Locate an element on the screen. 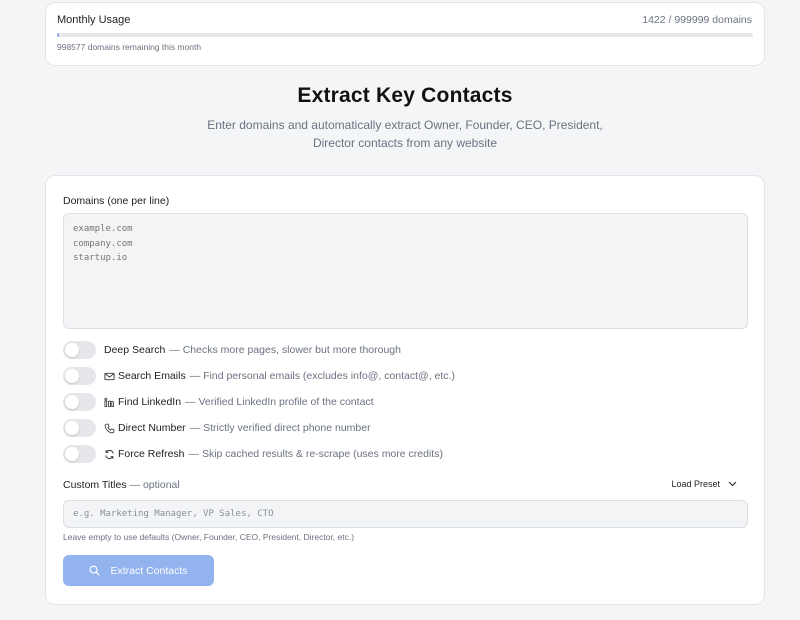 This screenshot has height=620, width=800. find-linkedin-label: Find LinkedIn is located at coordinates (150, 402).